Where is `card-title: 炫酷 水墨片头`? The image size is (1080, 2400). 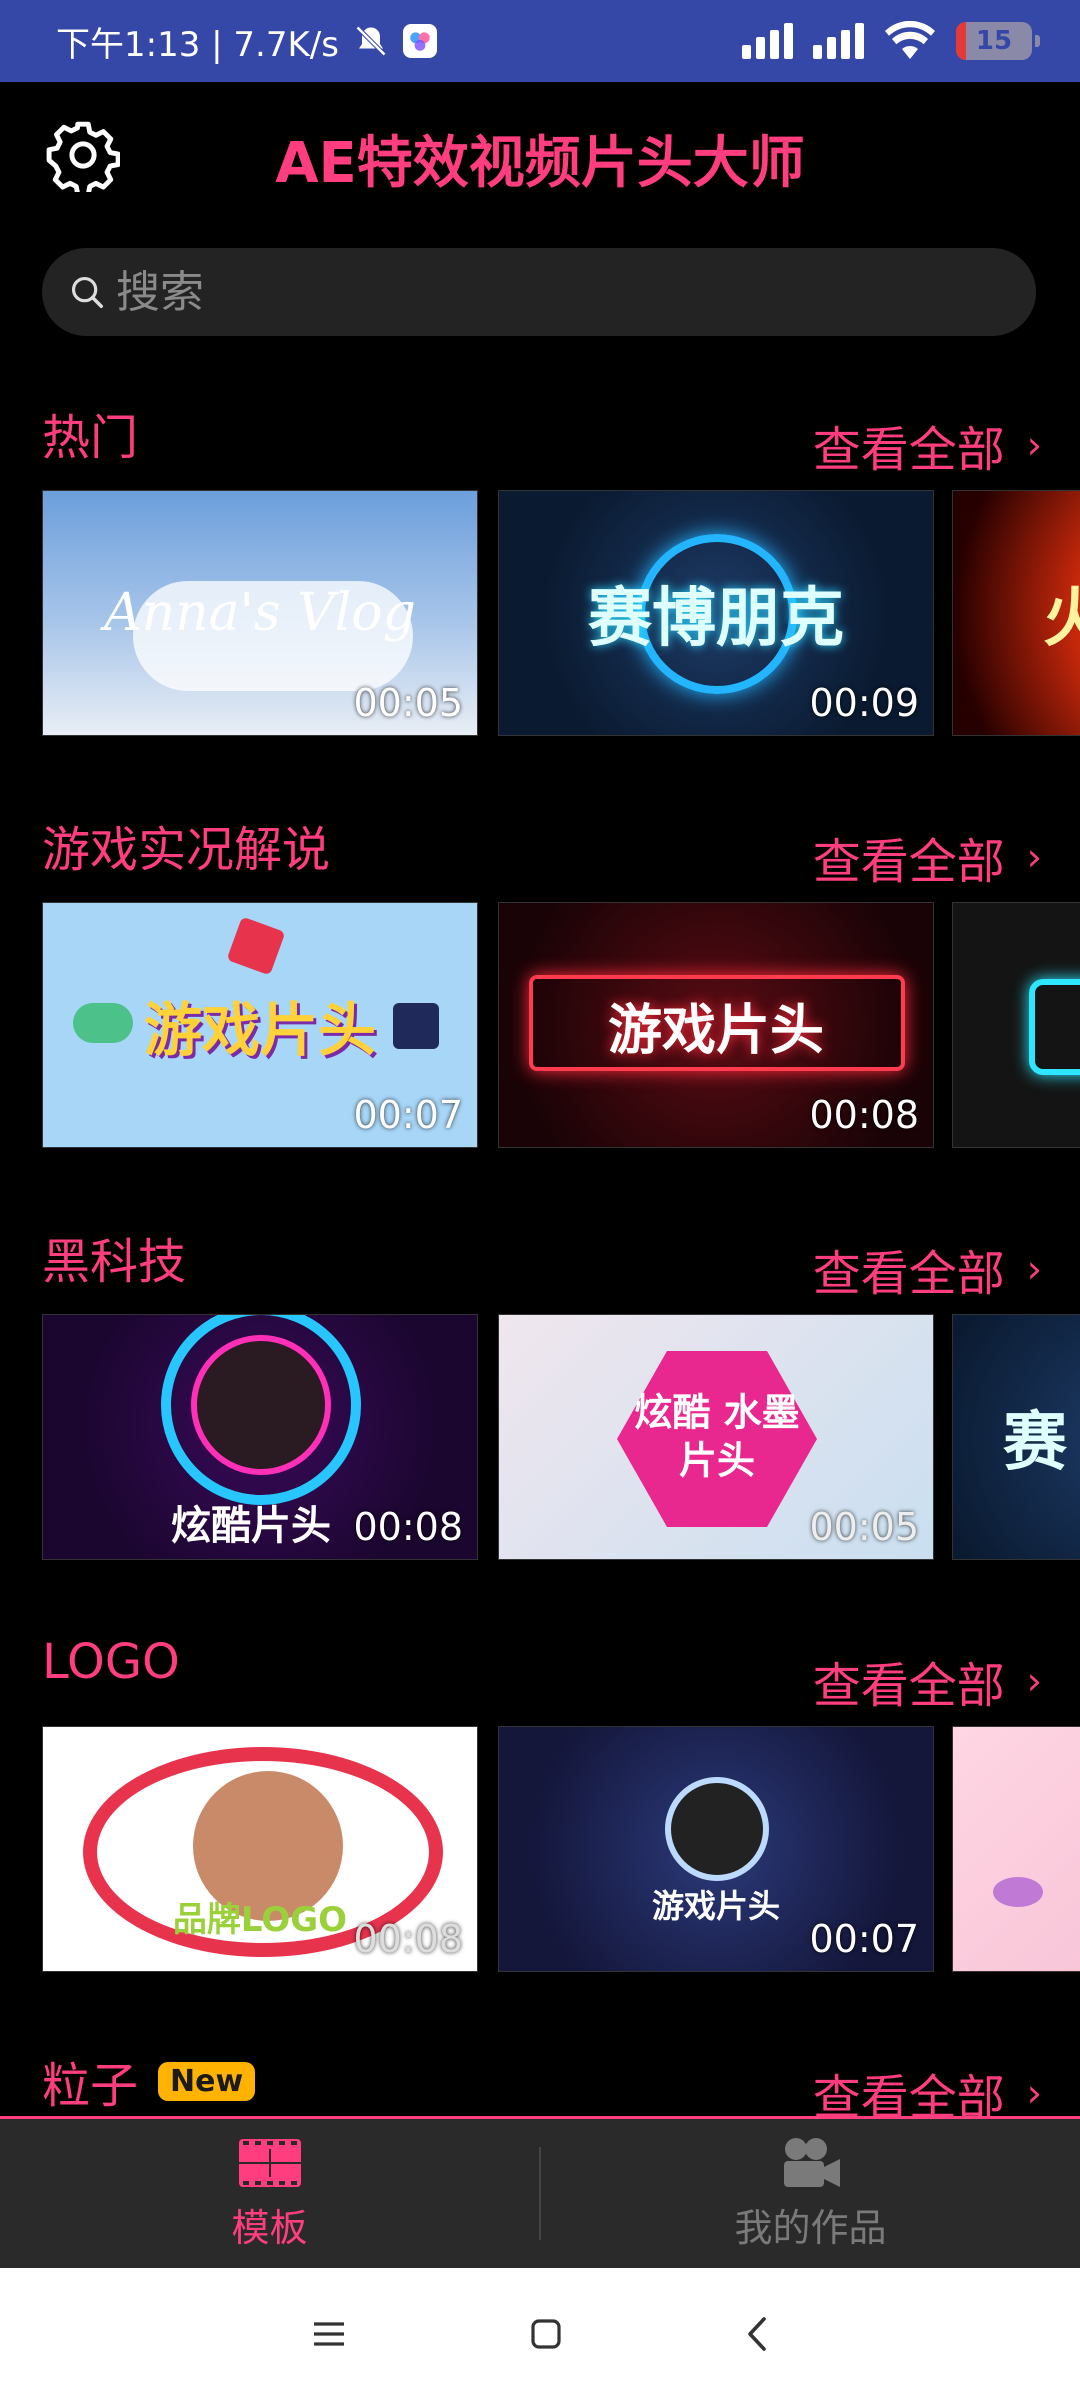 card-title: 炫酷 水墨片头 is located at coordinates (717, 1436).